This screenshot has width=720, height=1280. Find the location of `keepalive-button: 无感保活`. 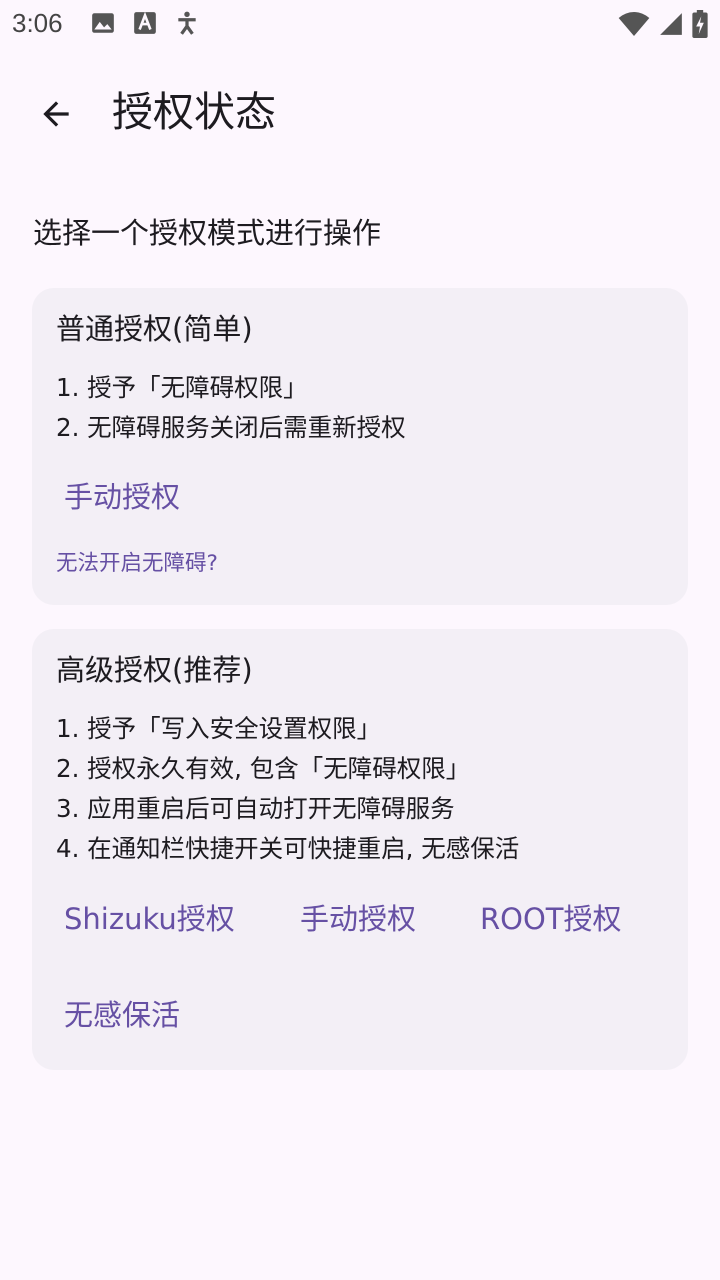

keepalive-button: 无感保活 is located at coordinates (122, 1015).